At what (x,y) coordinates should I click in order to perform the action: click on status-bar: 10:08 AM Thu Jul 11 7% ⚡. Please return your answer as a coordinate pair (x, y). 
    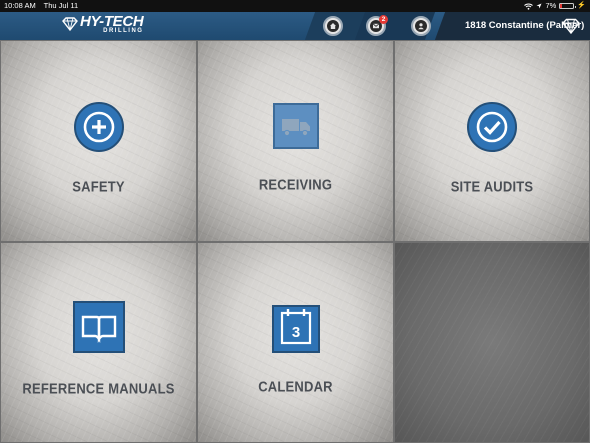
    Looking at the image, I should click on (295, 6).